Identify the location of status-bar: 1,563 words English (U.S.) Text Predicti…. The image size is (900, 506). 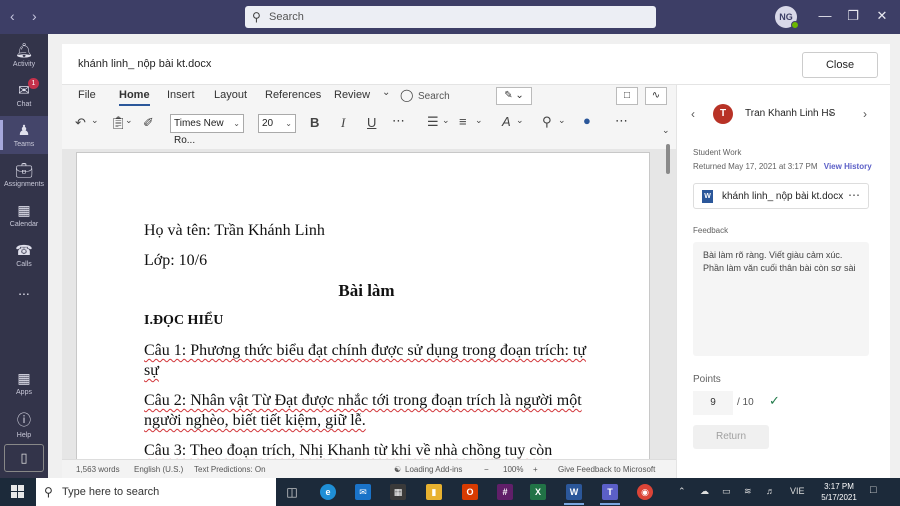
(369, 468).